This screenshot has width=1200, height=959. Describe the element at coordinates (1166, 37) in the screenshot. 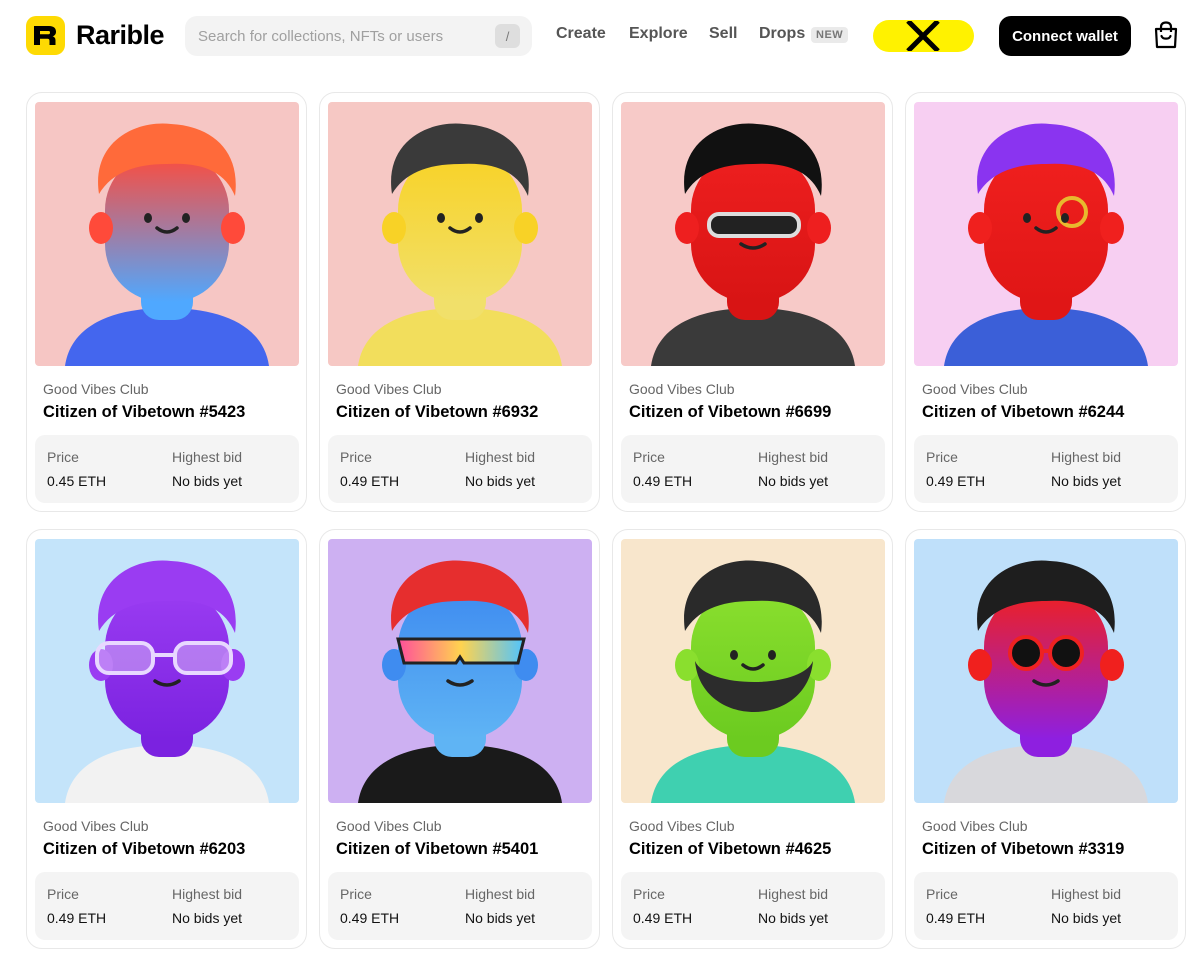

I see `shopping-bag-icon` at that location.